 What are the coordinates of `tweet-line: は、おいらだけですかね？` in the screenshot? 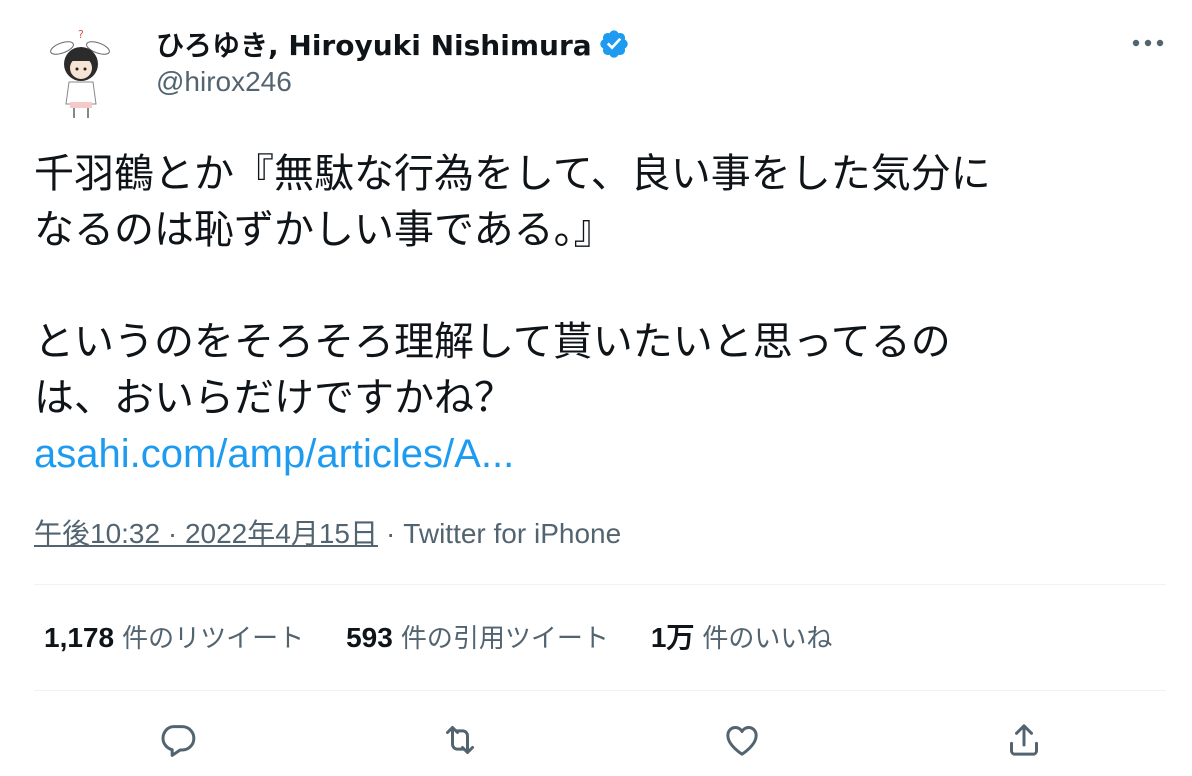 It's located at (274, 398).